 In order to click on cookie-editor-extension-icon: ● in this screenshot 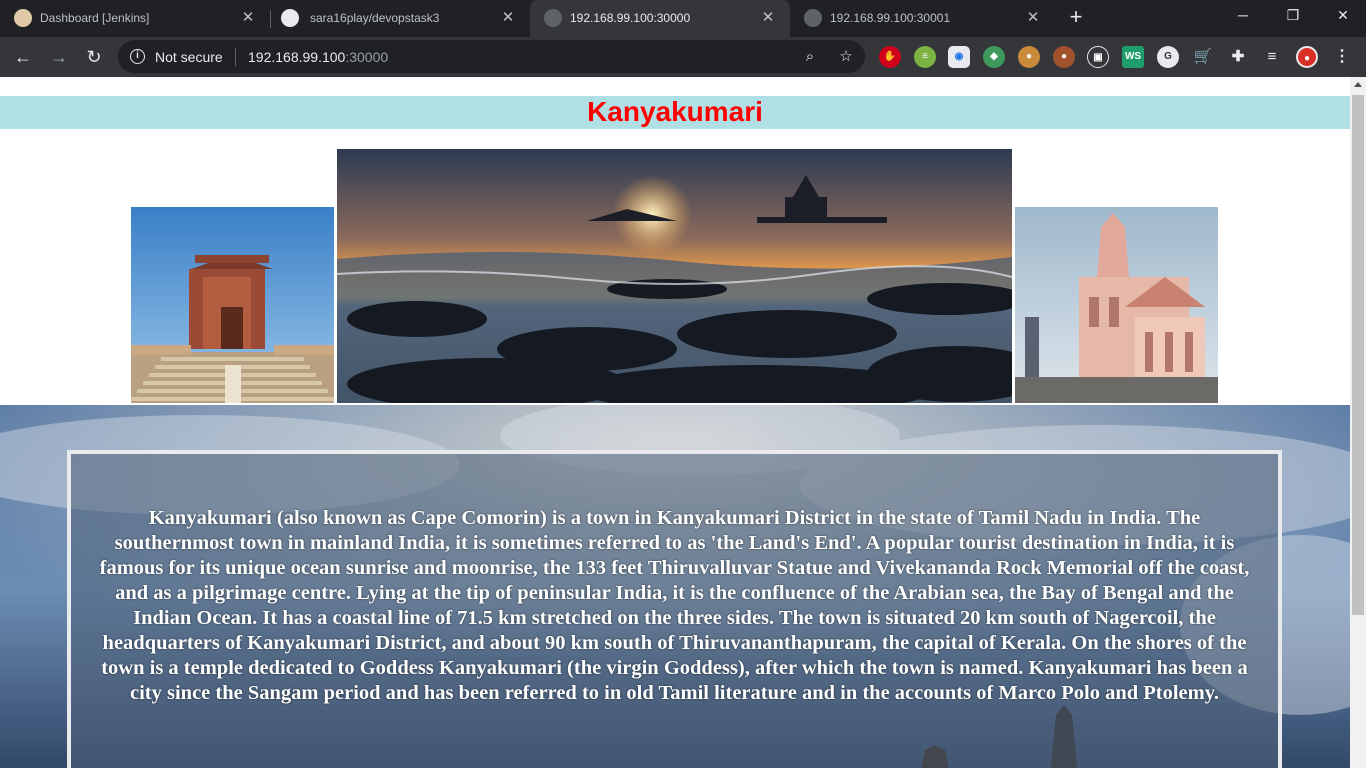, I will do `click(1064, 57)`.